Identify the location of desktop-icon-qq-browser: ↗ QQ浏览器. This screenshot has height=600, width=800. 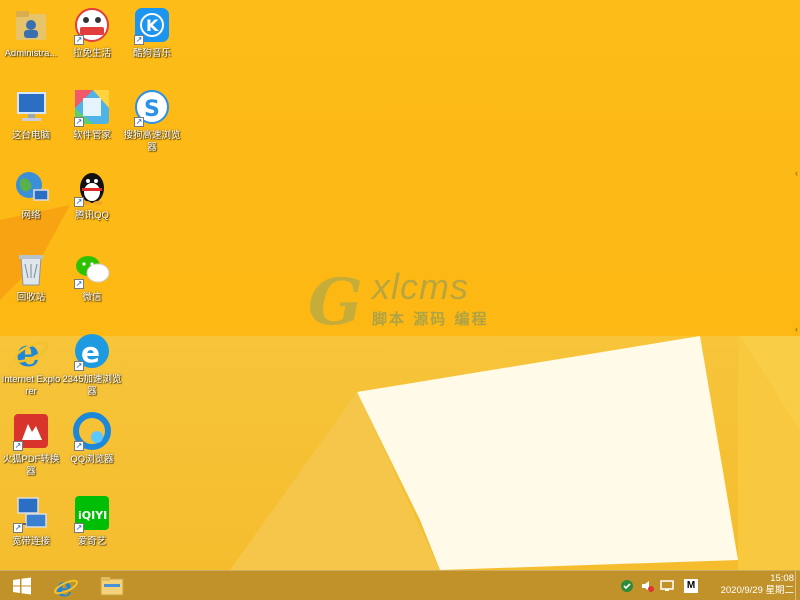
(92, 439).